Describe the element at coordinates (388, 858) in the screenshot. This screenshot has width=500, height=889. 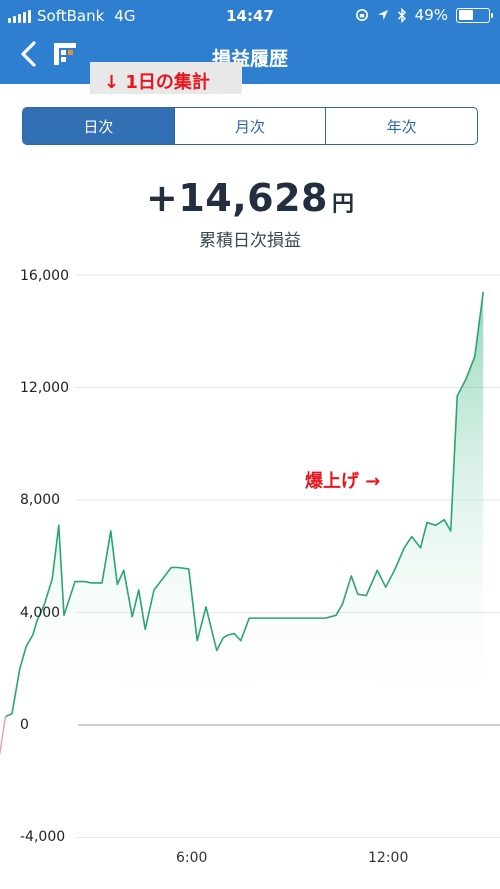
I see `x-tick-12: 12:00` at that location.